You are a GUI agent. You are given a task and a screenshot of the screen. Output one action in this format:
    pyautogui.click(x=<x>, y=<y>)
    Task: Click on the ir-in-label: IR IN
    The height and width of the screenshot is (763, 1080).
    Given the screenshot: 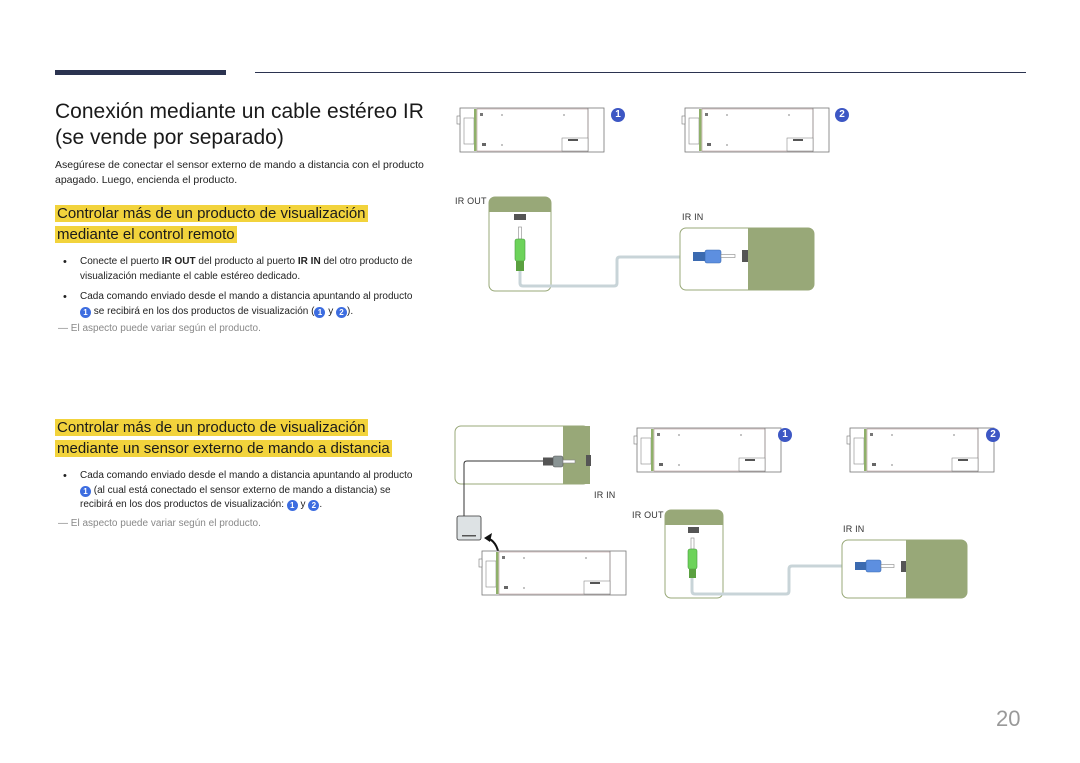 What is the action you would take?
    pyautogui.click(x=693, y=217)
    